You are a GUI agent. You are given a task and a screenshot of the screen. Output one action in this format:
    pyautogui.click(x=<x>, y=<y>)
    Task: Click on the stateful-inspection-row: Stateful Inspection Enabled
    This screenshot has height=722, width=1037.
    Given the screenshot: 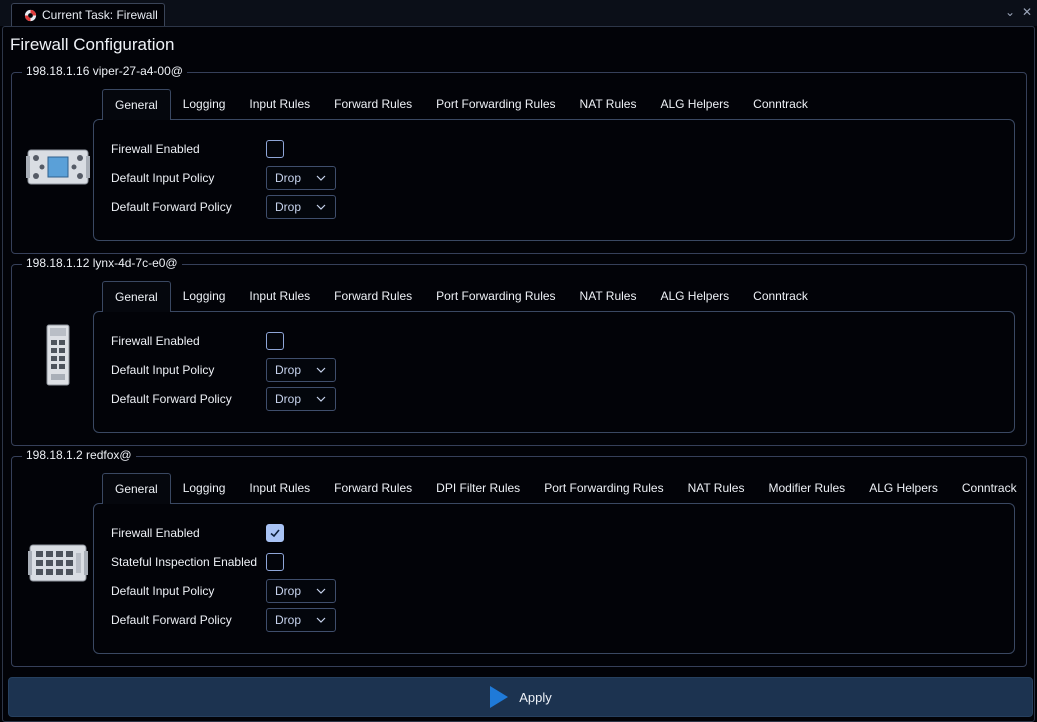 What is the action you would take?
    pyautogui.click(x=197, y=562)
    